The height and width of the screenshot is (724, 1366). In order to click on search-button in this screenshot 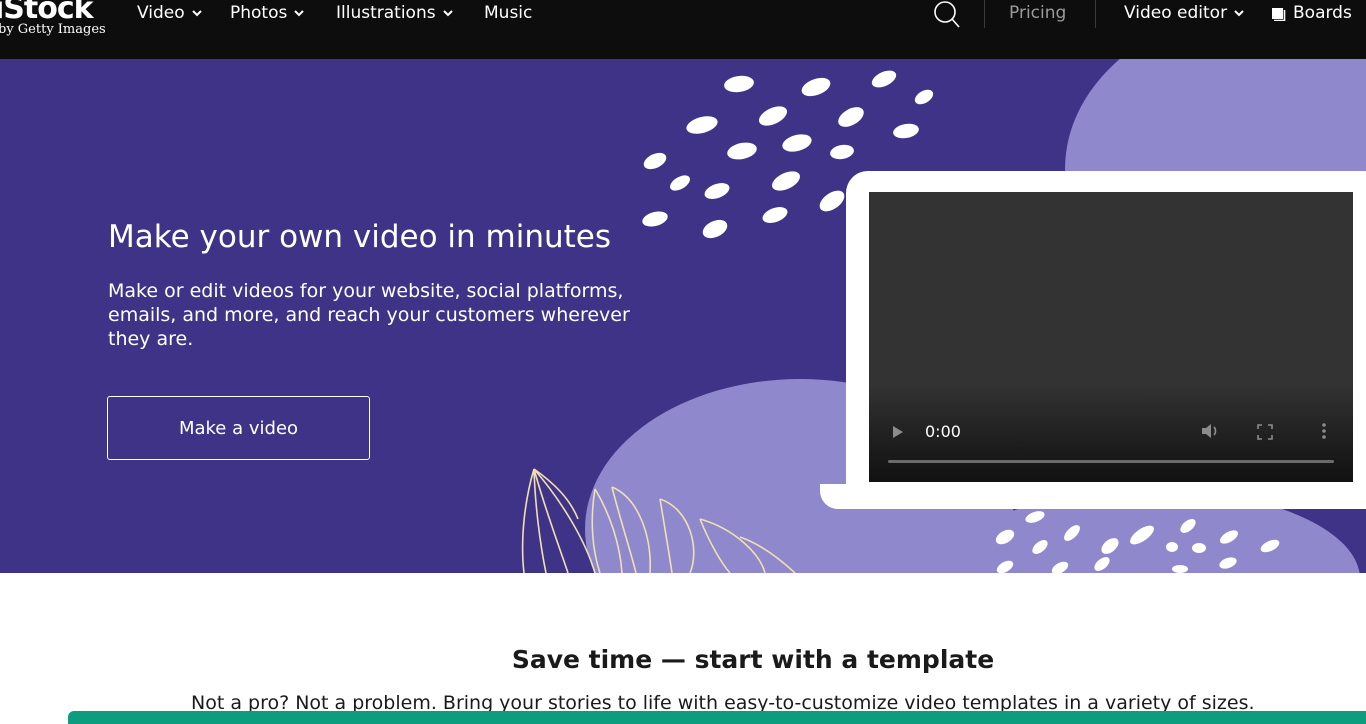, I will do `click(947, 15)`.